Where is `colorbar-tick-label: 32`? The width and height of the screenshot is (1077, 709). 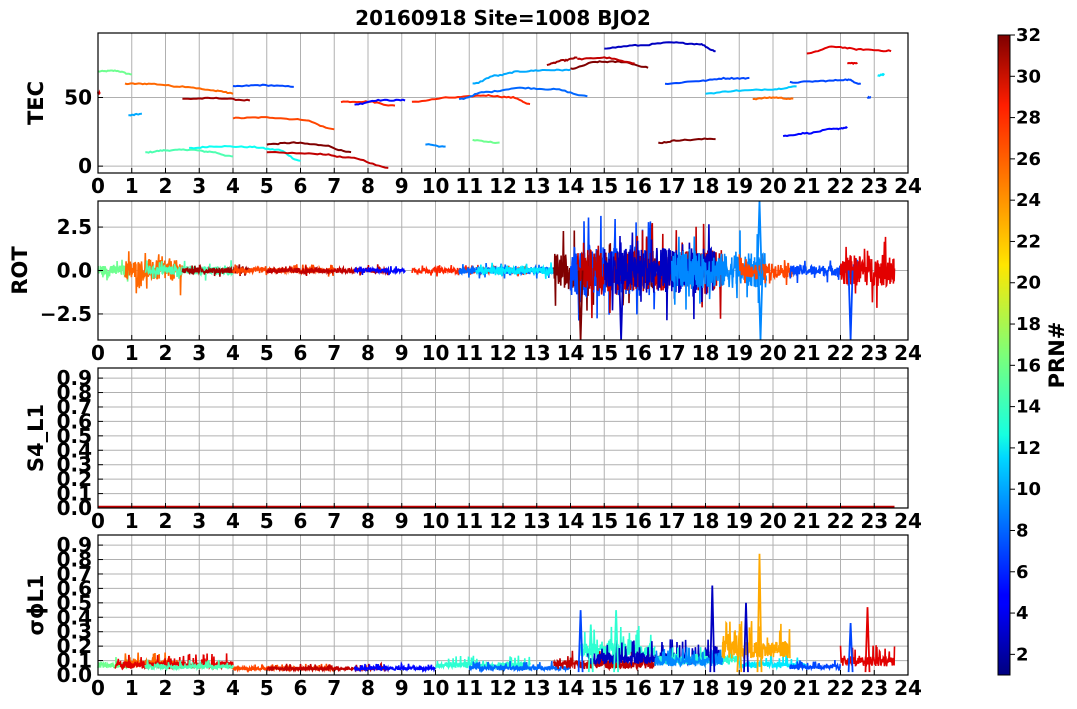 colorbar-tick-label: 32 is located at coordinates (1028, 35).